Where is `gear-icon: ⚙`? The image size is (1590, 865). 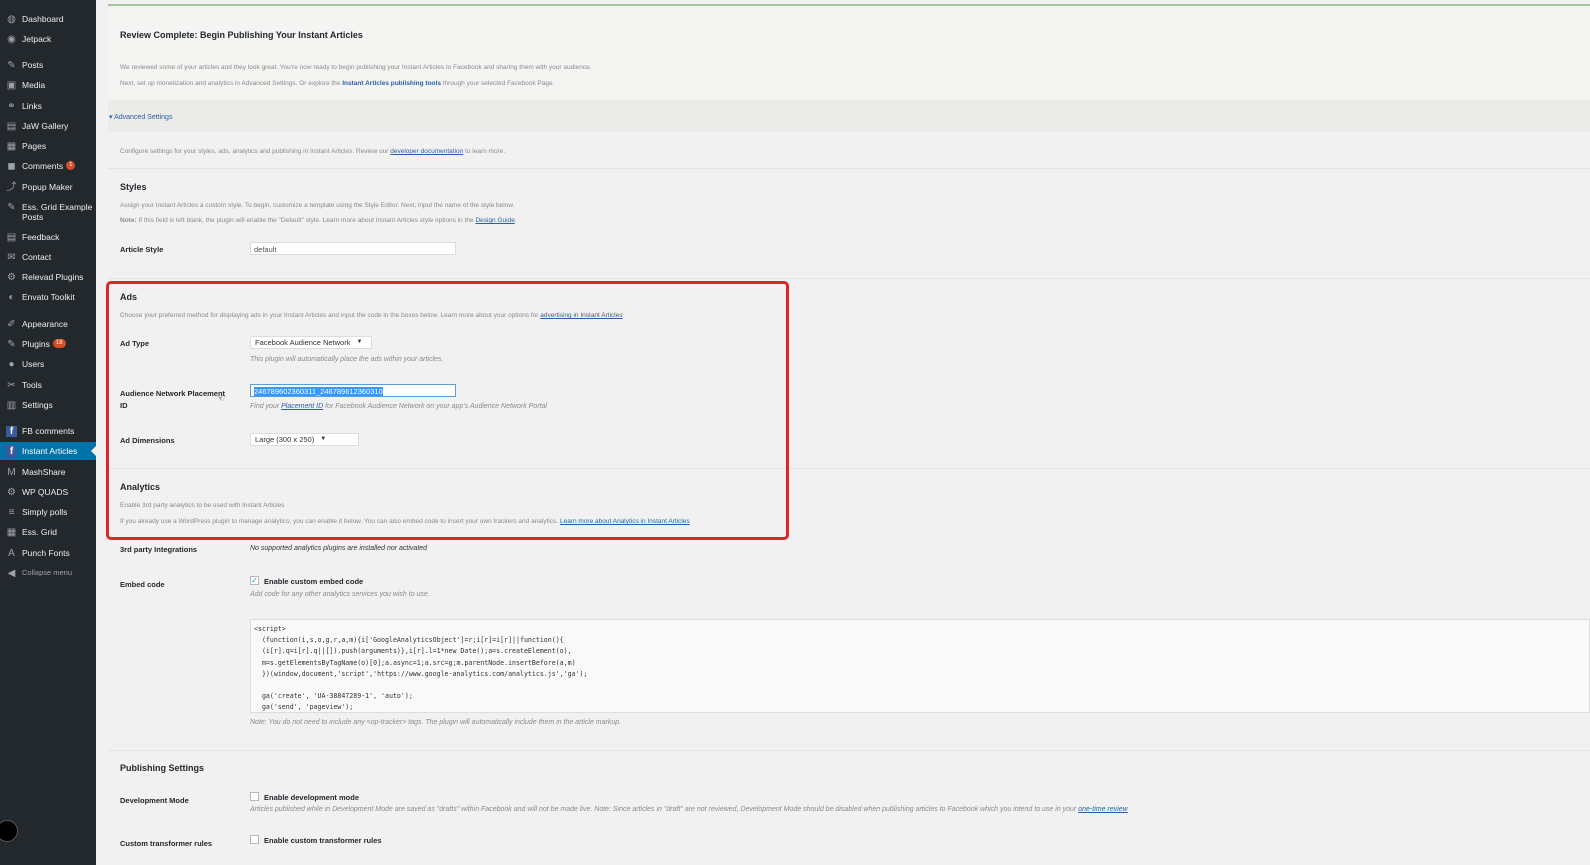
gear-icon: ⚙ is located at coordinates (11, 492).